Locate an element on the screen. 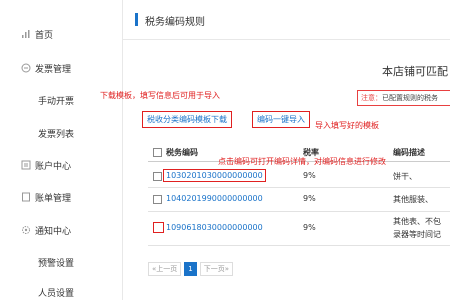  invoice-icon is located at coordinates (25, 68).